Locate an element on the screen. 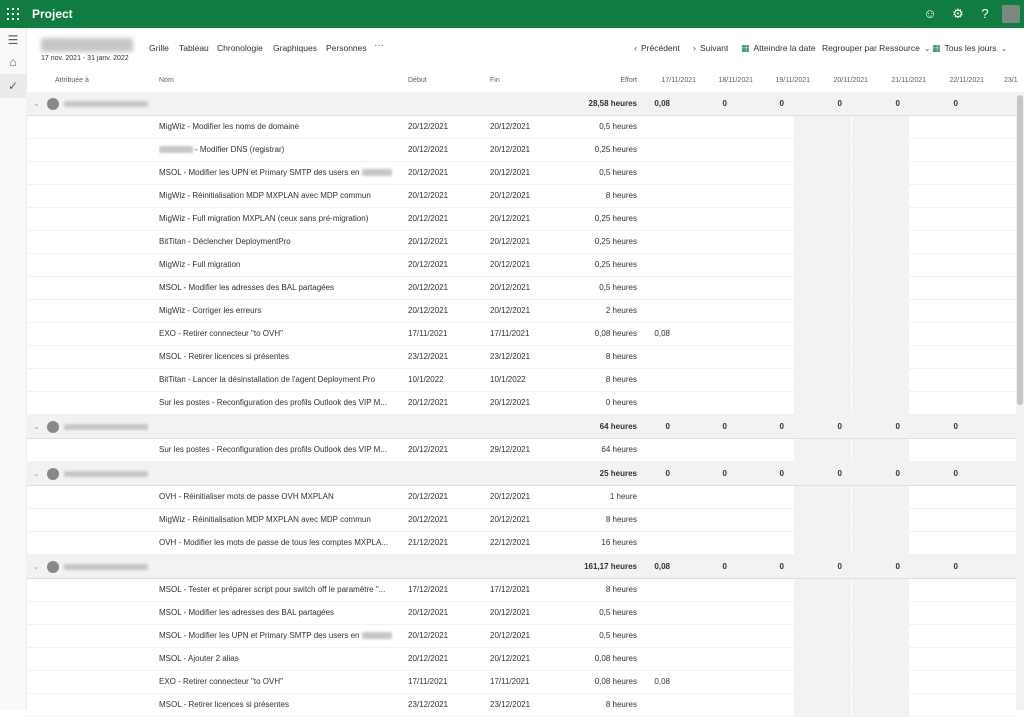 Image resolution: width=1024 pixels, height=717 pixels. task-start: 17/11/2021 is located at coordinates (443, 682).